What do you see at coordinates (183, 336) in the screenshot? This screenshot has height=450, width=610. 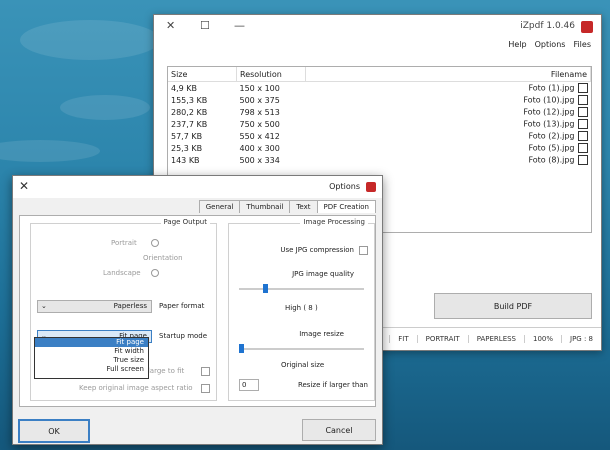 I see `startup-mode-label: Startup mode` at bounding box center [183, 336].